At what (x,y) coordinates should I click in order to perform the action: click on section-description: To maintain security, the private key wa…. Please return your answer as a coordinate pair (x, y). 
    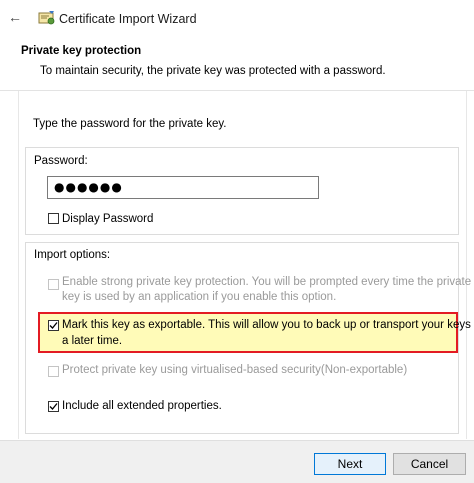
    Looking at the image, I should click on (213, 71).